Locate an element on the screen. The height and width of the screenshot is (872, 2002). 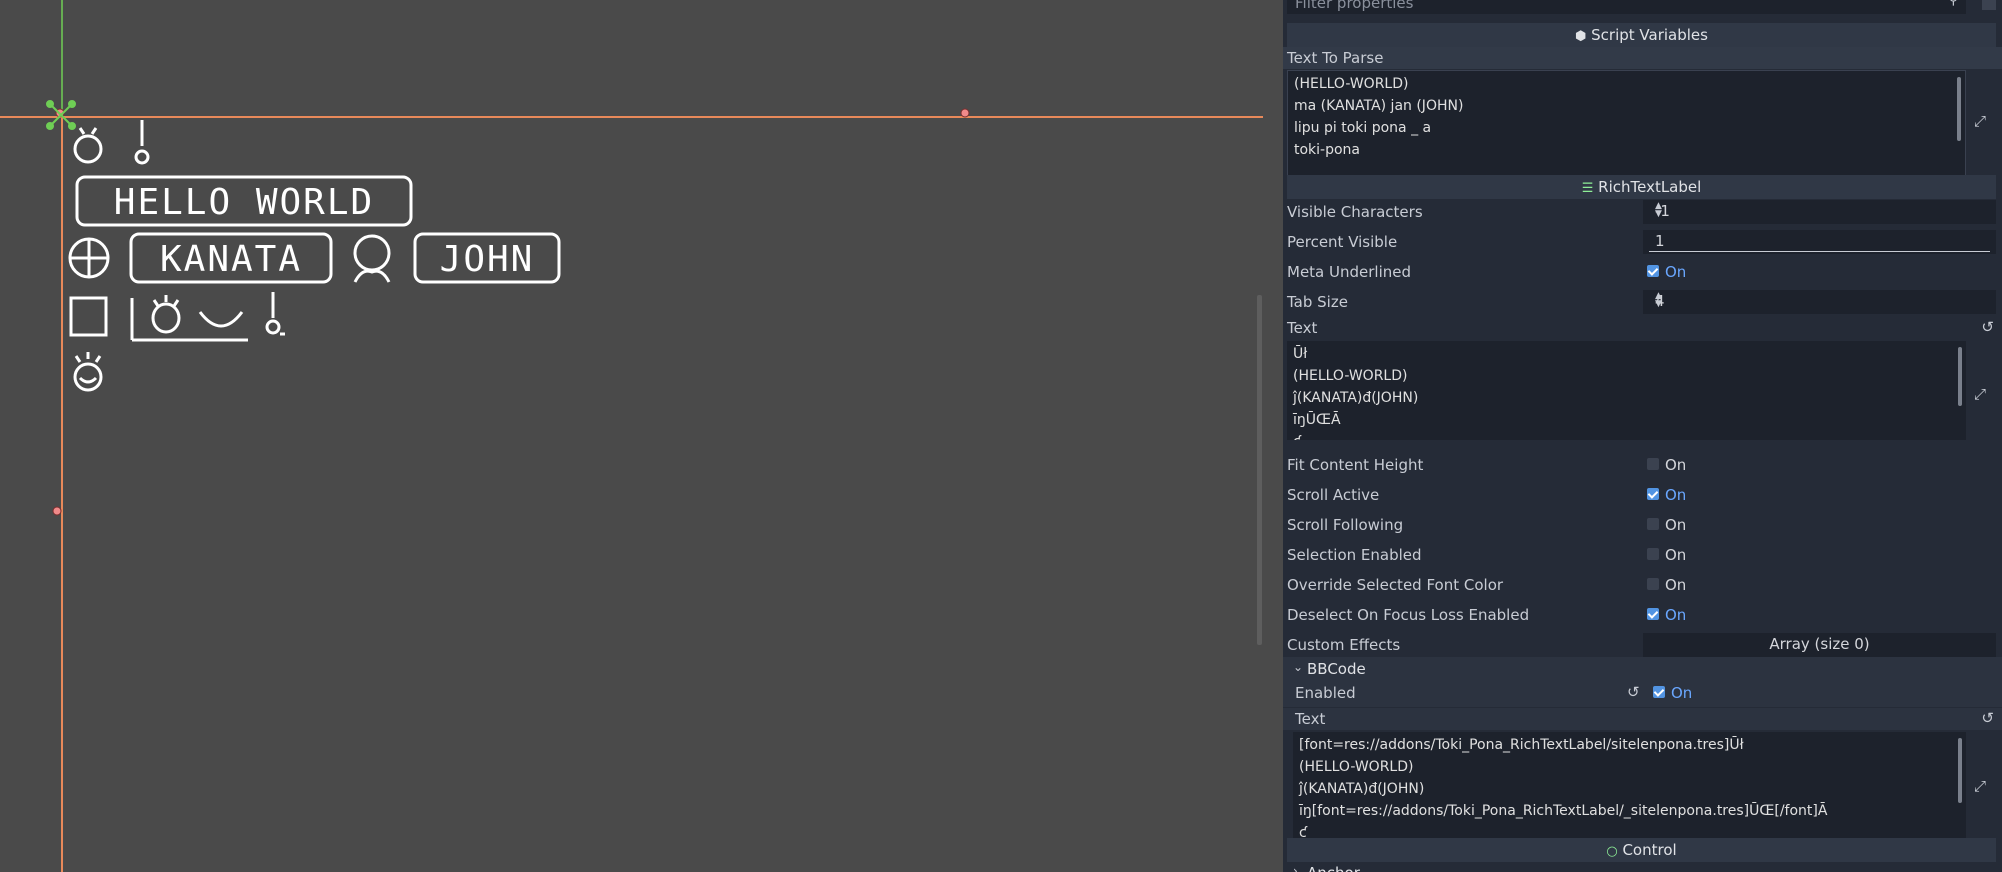
override-selected-font-color-value: On is located at coordinates (1675, 585).